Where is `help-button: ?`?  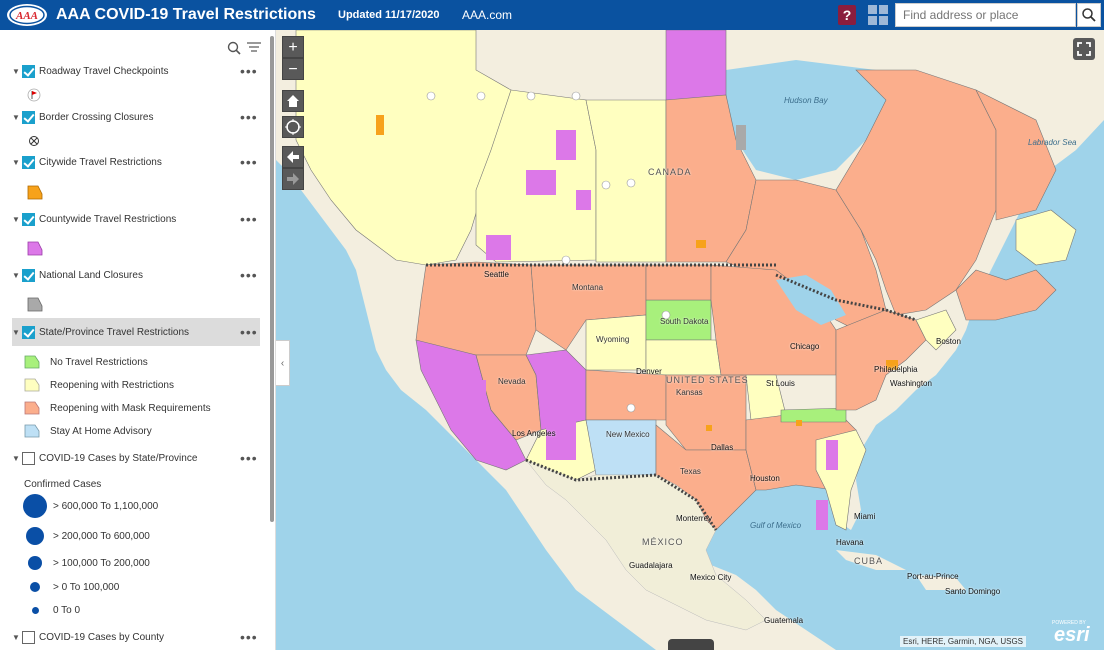 help-button: ? is located at coordinates (847, 15).